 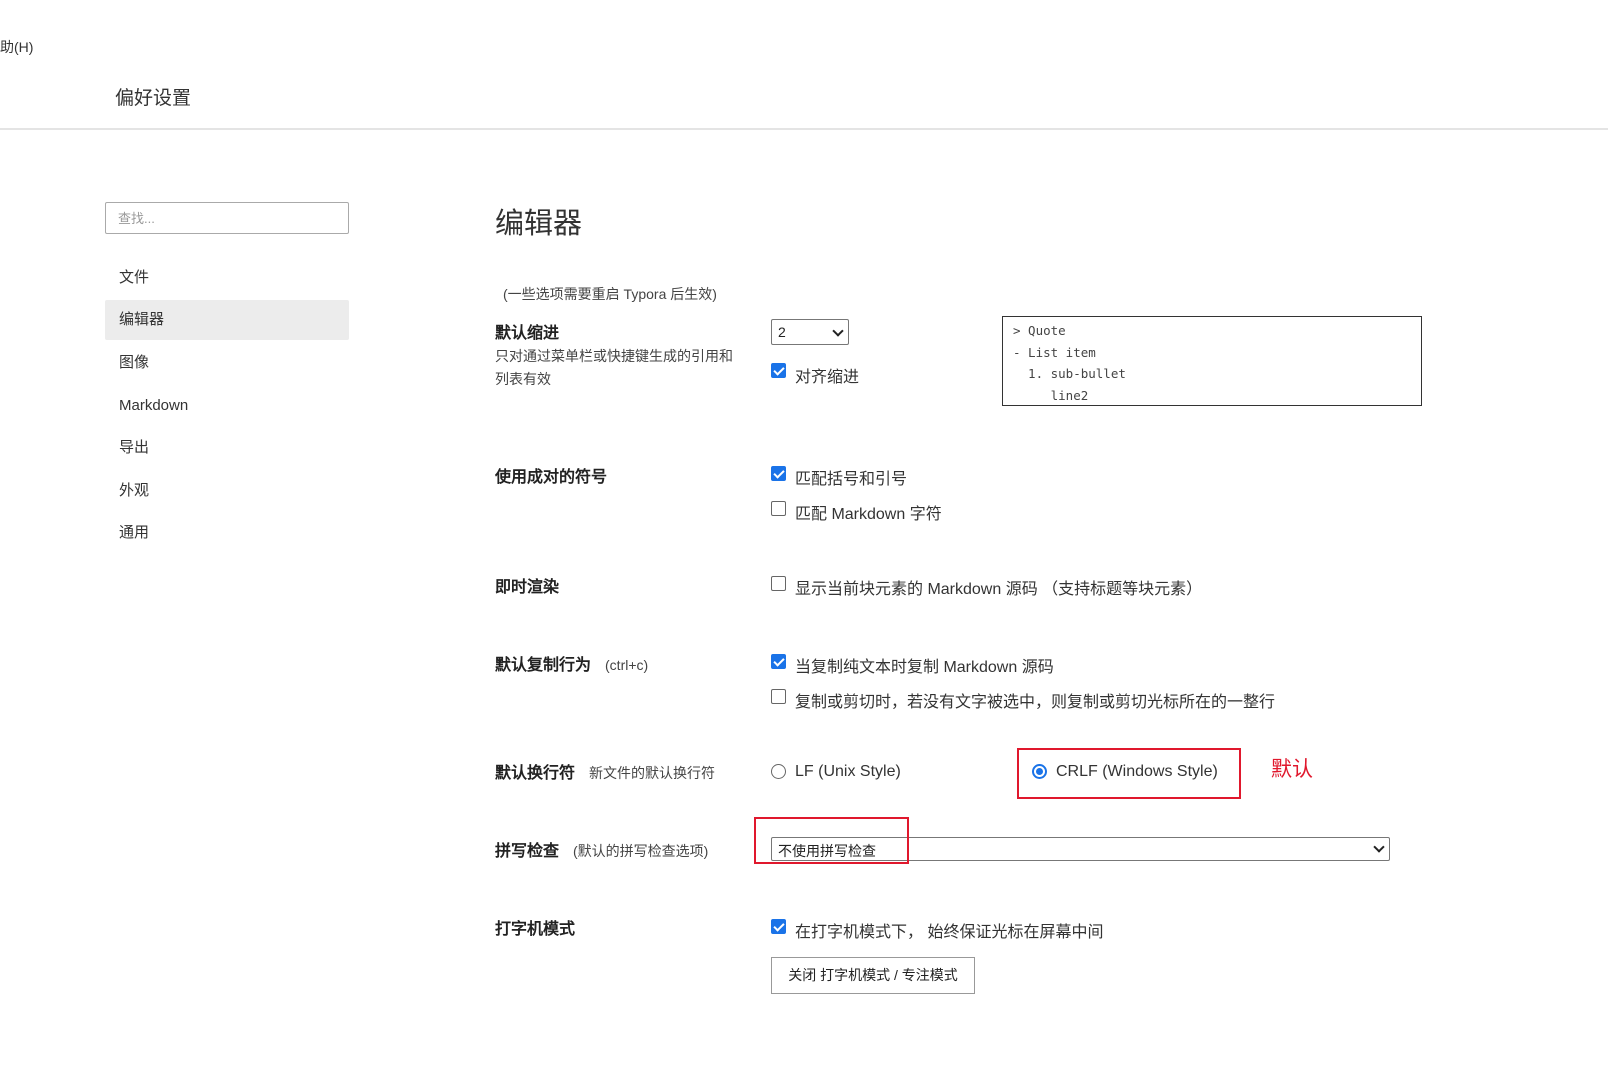 What do you see at coordinates (778, 661) in the screenshot?
I see `copy-markdown-checkbox` at bounding box center [778, 661].